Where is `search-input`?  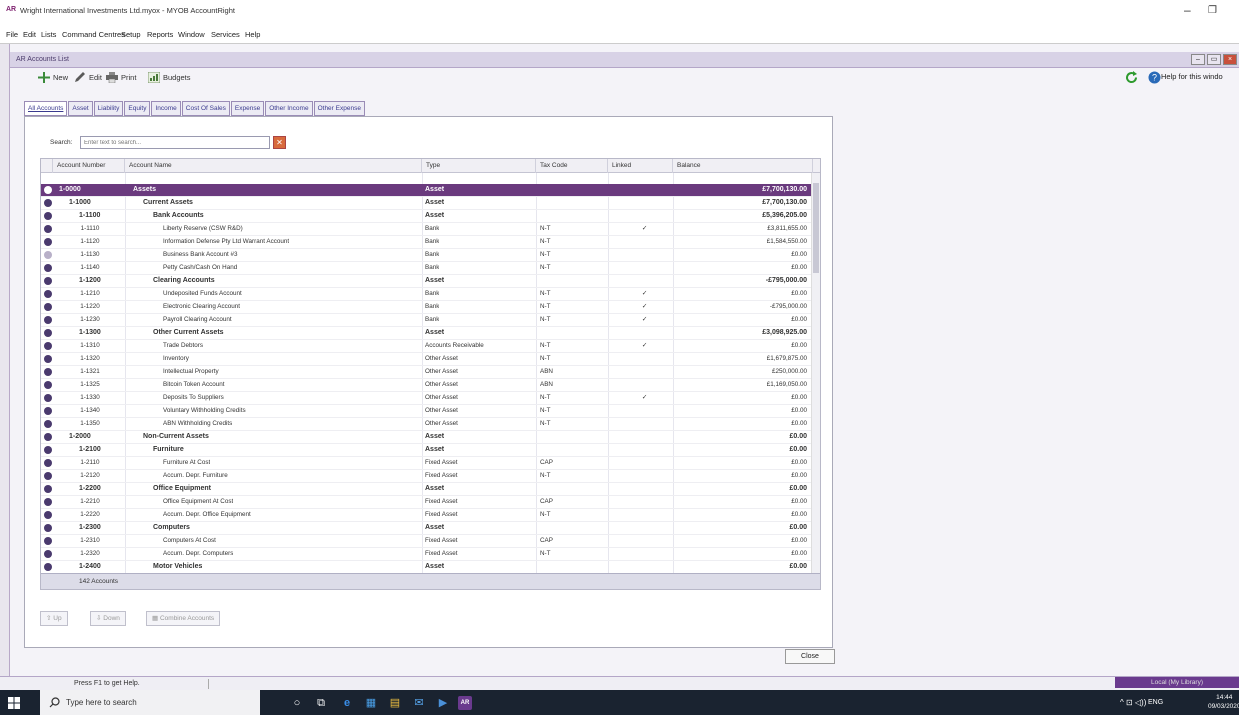
search-input is located at coordinates (175, 142).